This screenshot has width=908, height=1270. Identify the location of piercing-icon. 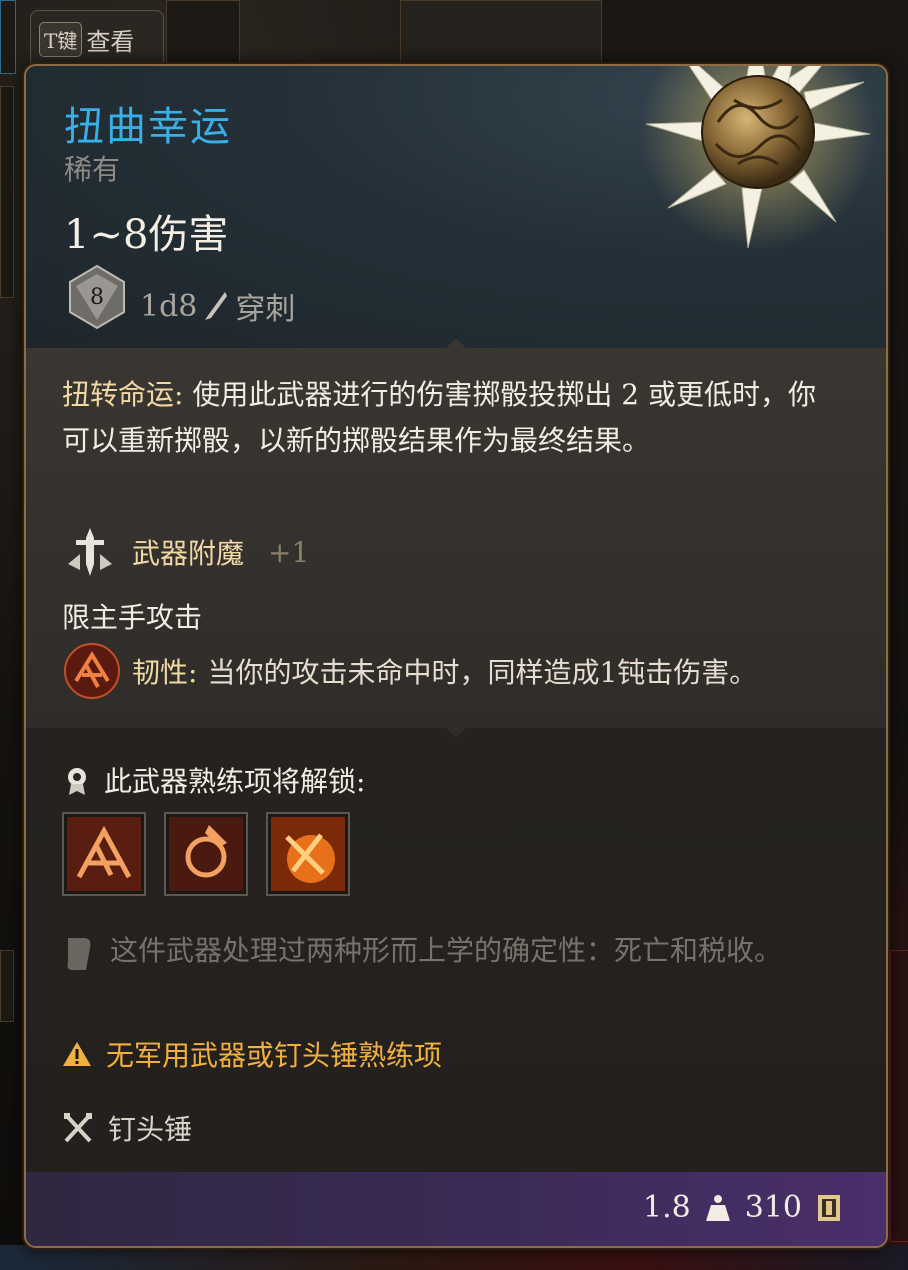
(216, 306).